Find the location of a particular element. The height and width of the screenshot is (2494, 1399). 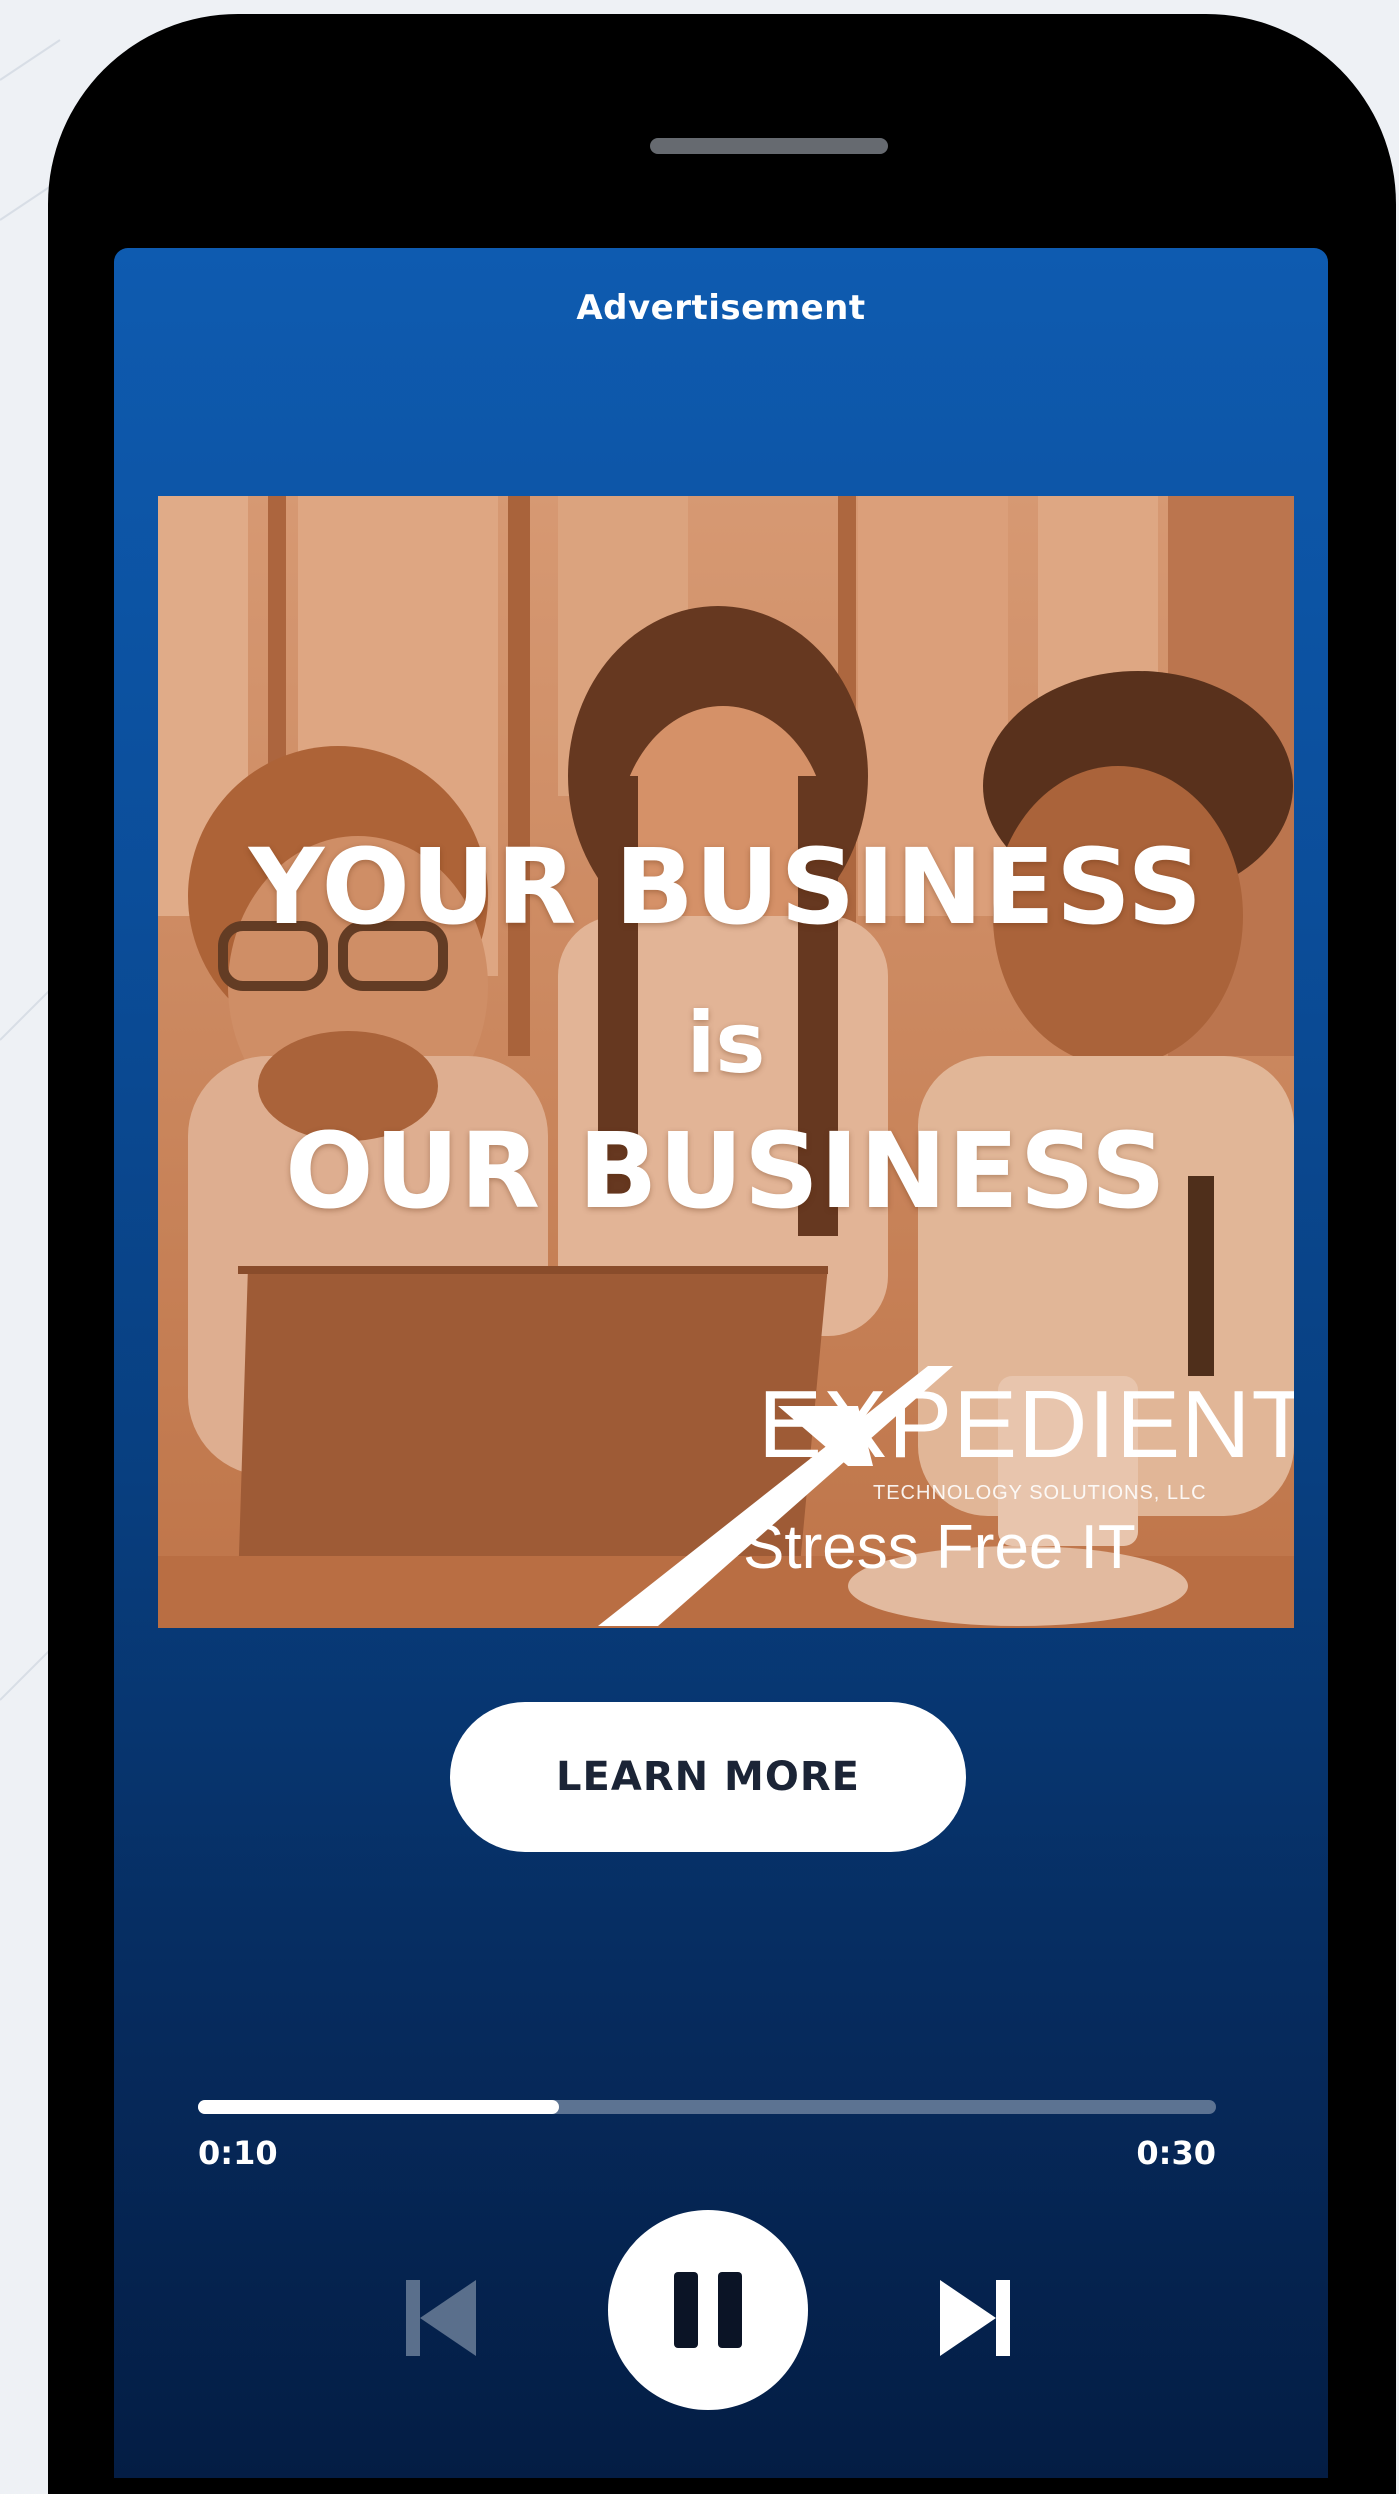

playback-progress-fill is located at coordinates (379, 2107).